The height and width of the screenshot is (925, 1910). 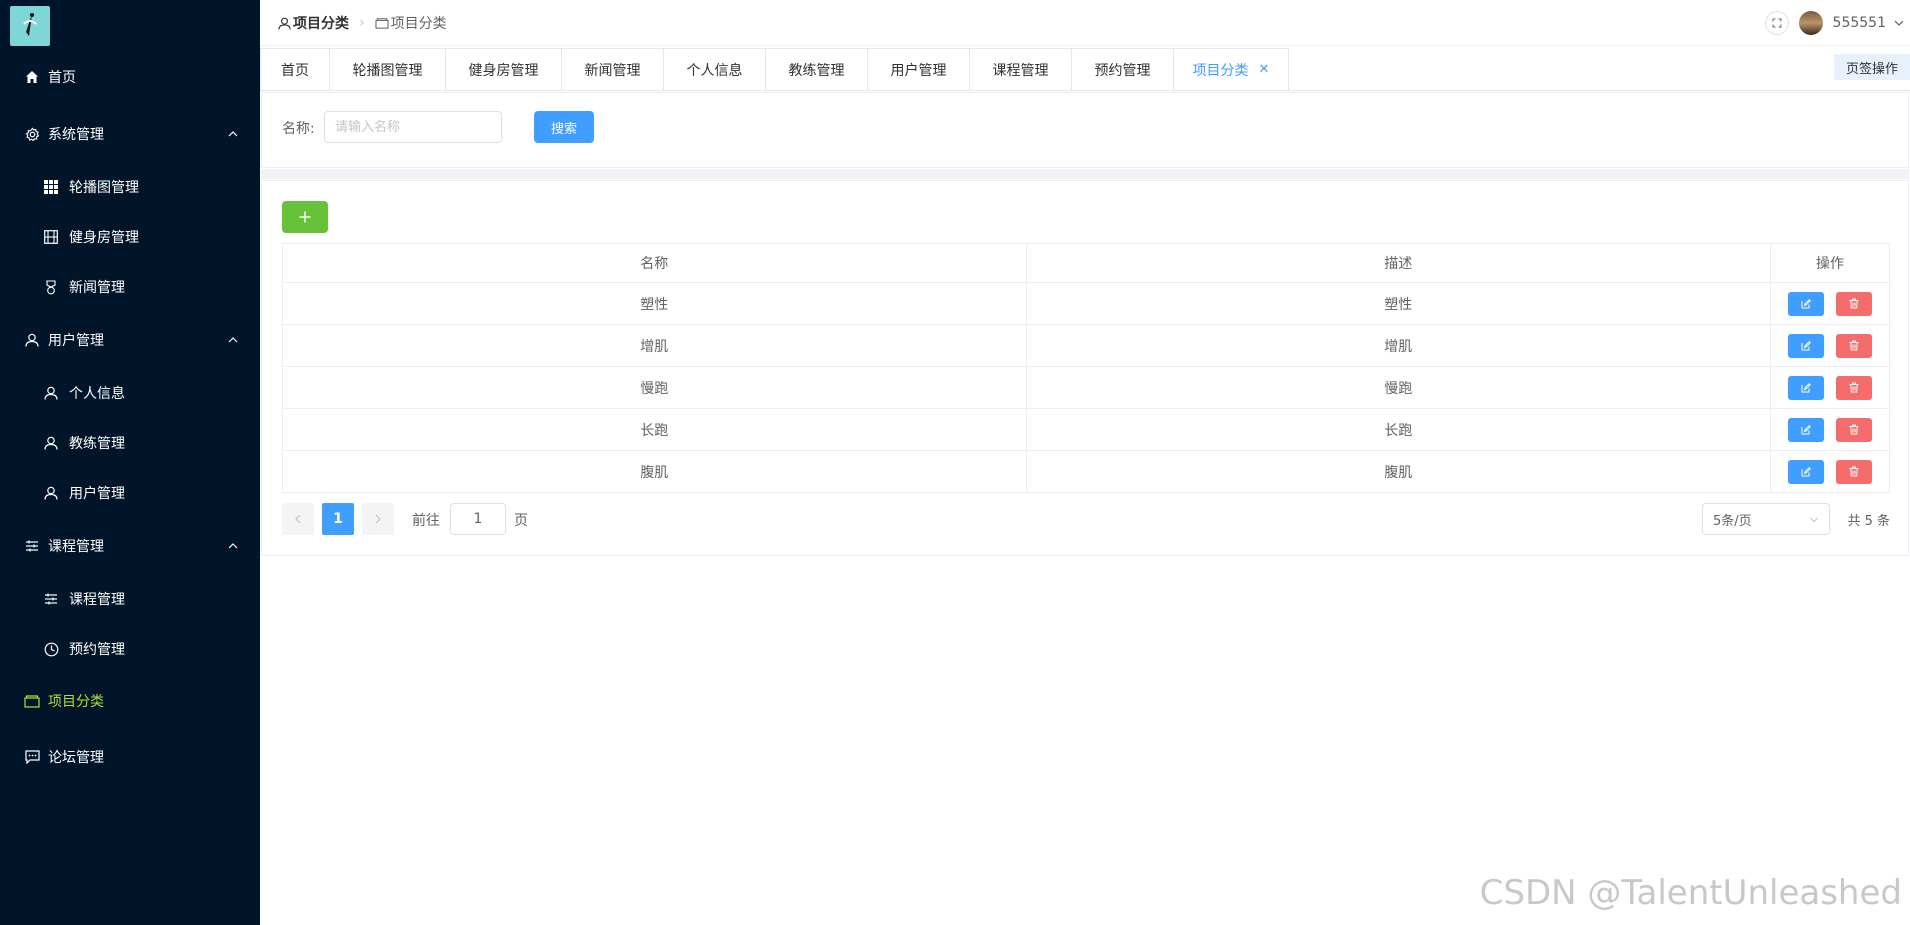 I want to click on tab-gym: 健身房管理, so click(x=503, y=69).